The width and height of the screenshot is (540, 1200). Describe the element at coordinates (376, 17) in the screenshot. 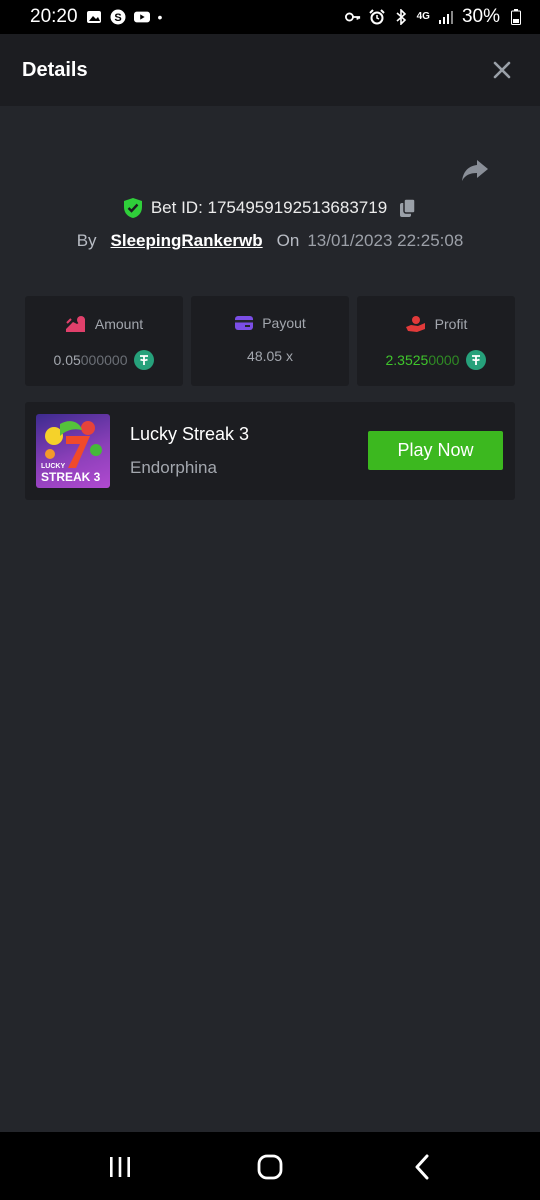

I see `alarm-icon` at that location.